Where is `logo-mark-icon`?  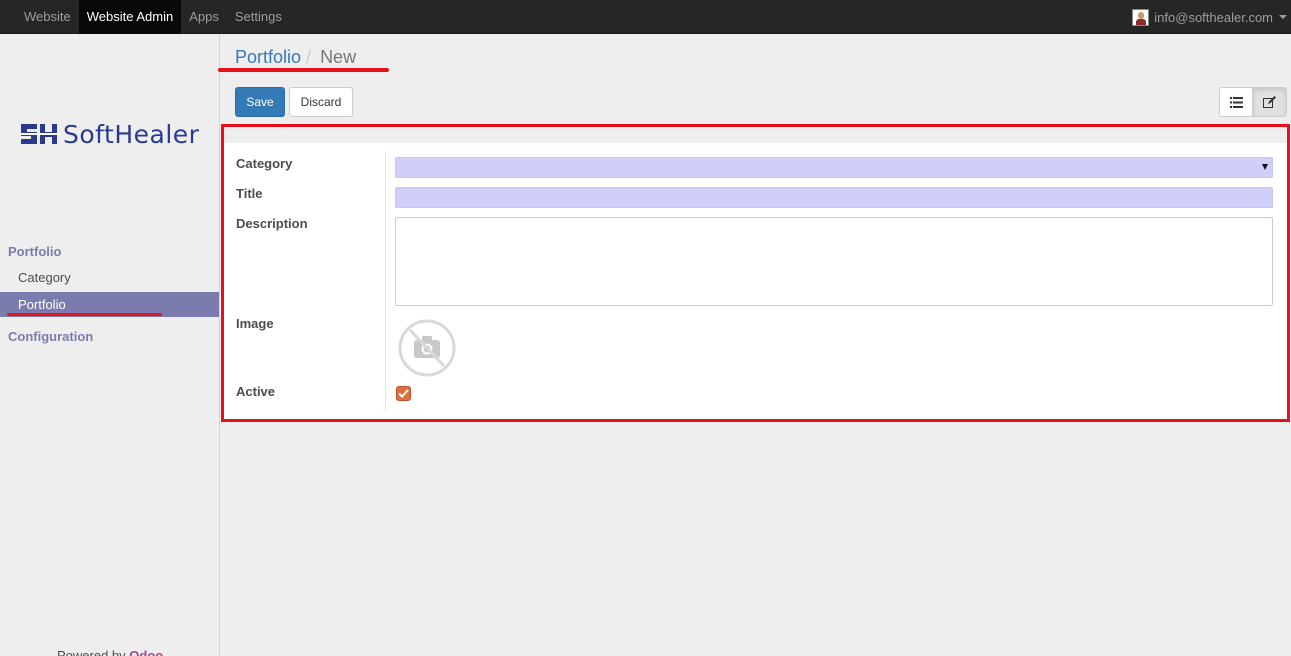
logo-mark-icon is located at coordinates (40, 134).